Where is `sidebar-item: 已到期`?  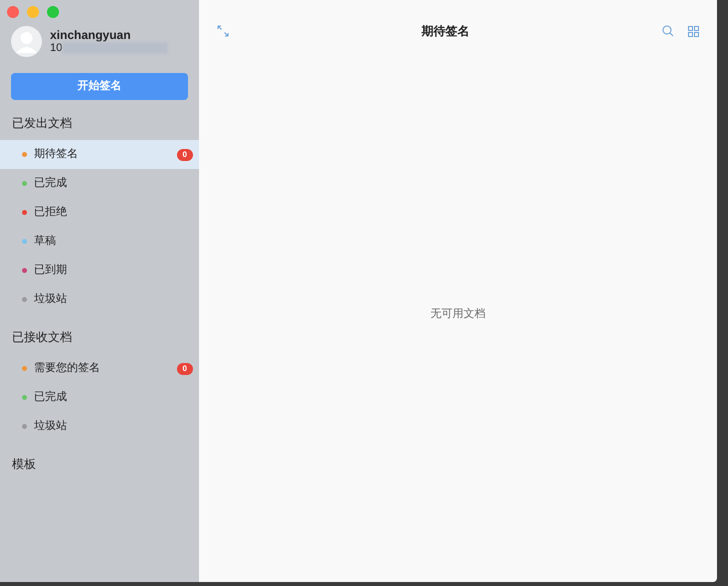
sidebar-item: 已到期 is located at coordinates (99, 270).